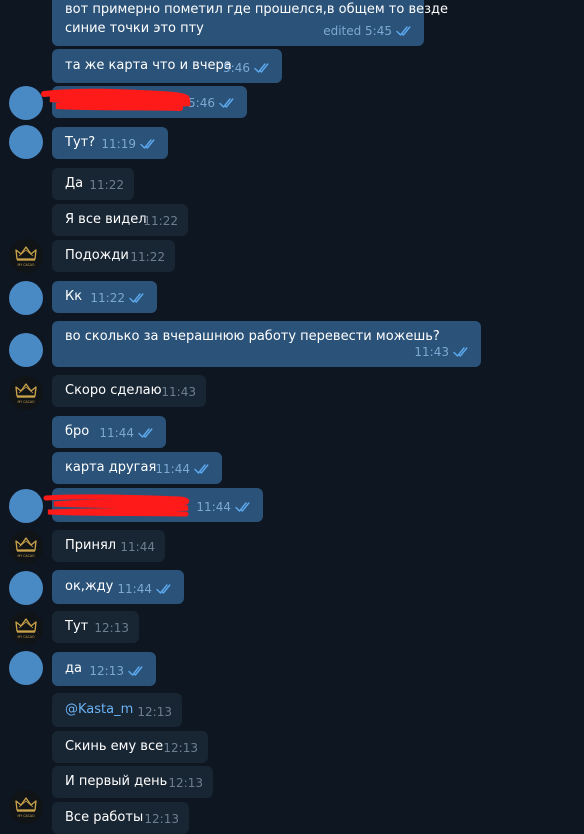 This screenshot has height=834, width=584. Describe the element at coordinates (113, 390) in the screenshot. I see `message-text: Скоро сделаю` at that location.